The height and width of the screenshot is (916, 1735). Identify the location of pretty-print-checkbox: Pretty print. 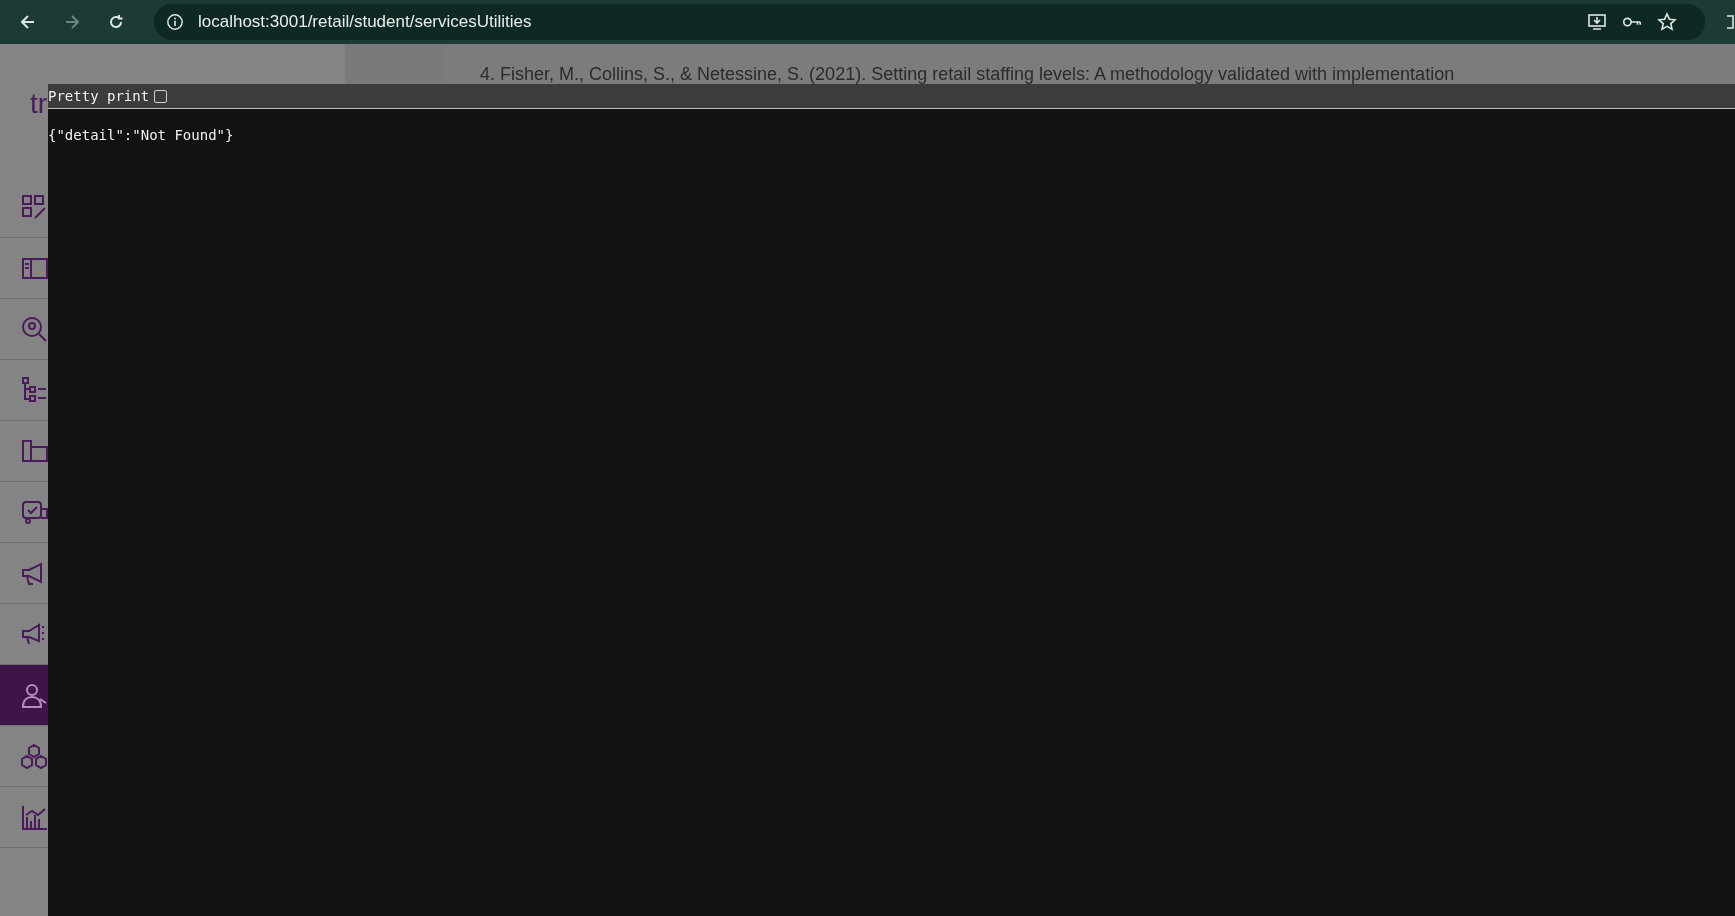
(108, 96).